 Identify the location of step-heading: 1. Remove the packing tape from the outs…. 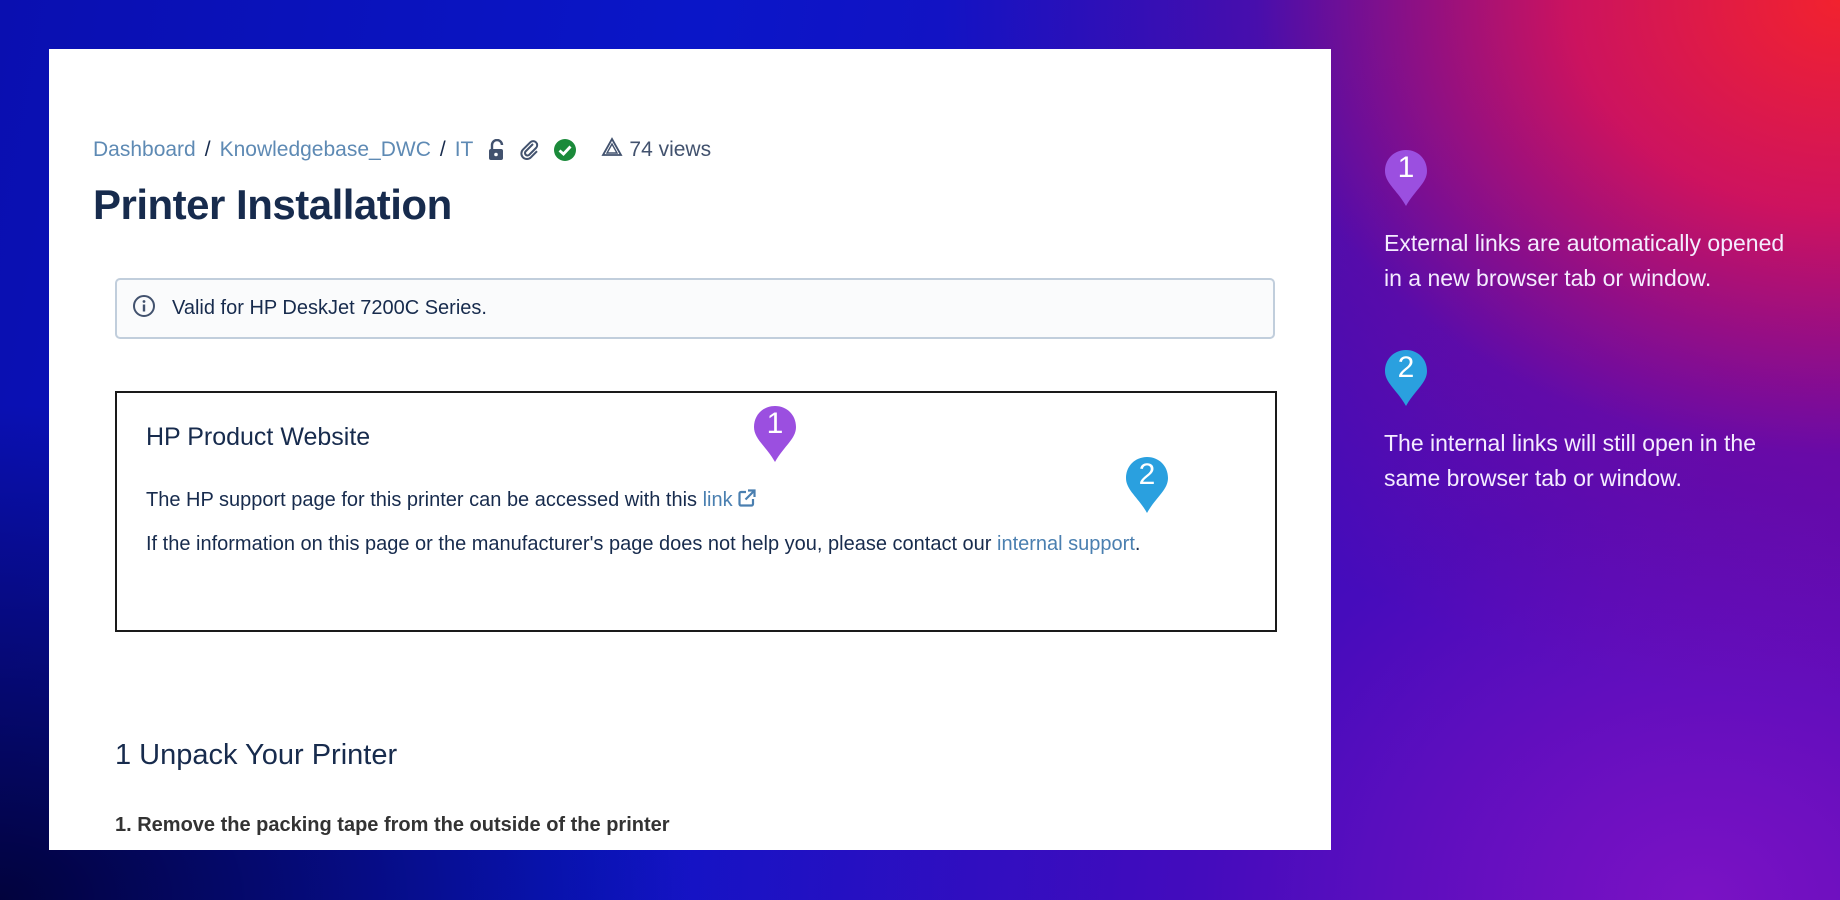
(392, 825).